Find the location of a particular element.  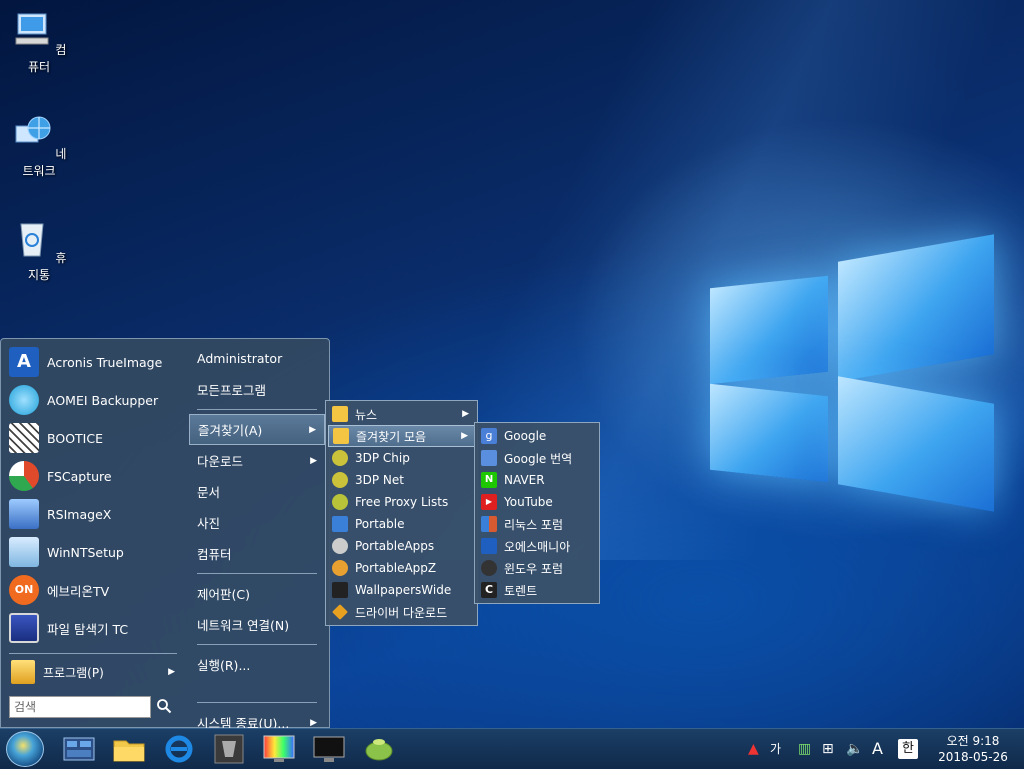

transformers-app-button is located at coordinates (229, 749).